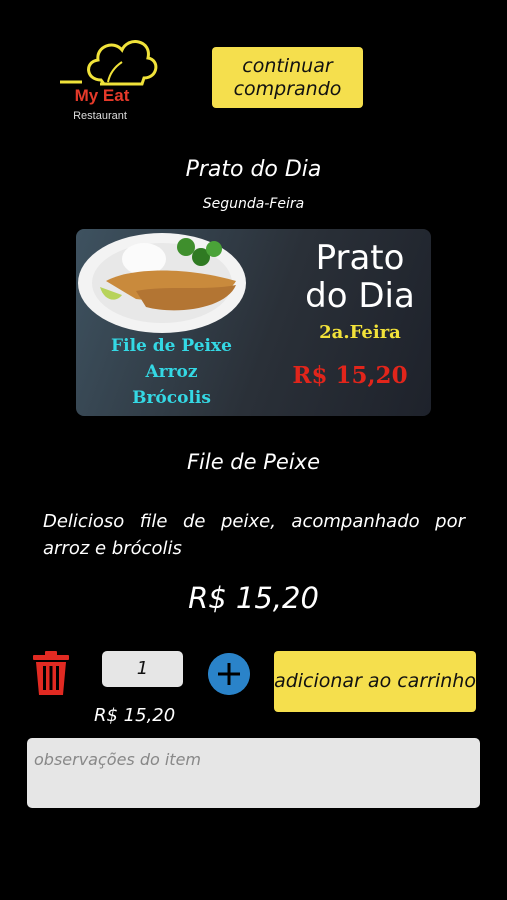 The width and height of the screenshot is (507, 900). Describe the element at coordinates (253, 462) in the screenshot. I see `item-name: File de Peixe` at that location.